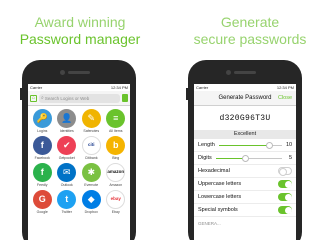 Image resolution: width=320 pixels, height=240 pixels. What do you see at coordinates (91, 158) in the screenshot?
I see `tile-label: Citibank` at bounding box center [91, 158].